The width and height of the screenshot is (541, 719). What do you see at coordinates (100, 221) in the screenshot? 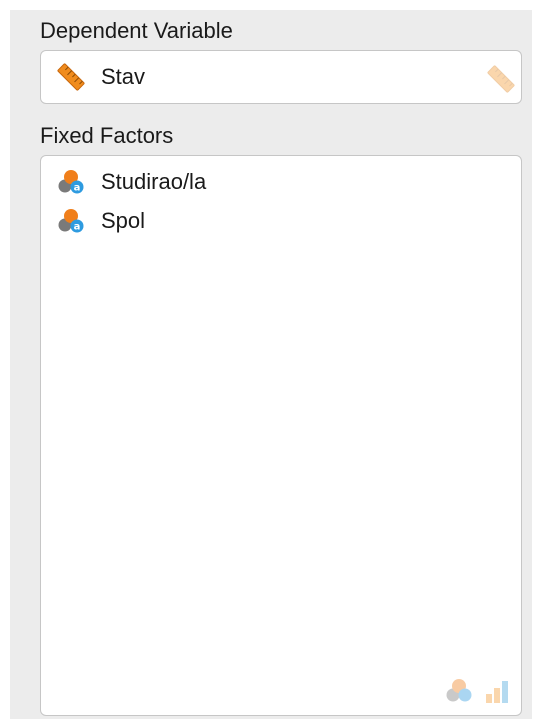
I see `fixed-factor-item: a Spol` at bounding box center [100, 221].